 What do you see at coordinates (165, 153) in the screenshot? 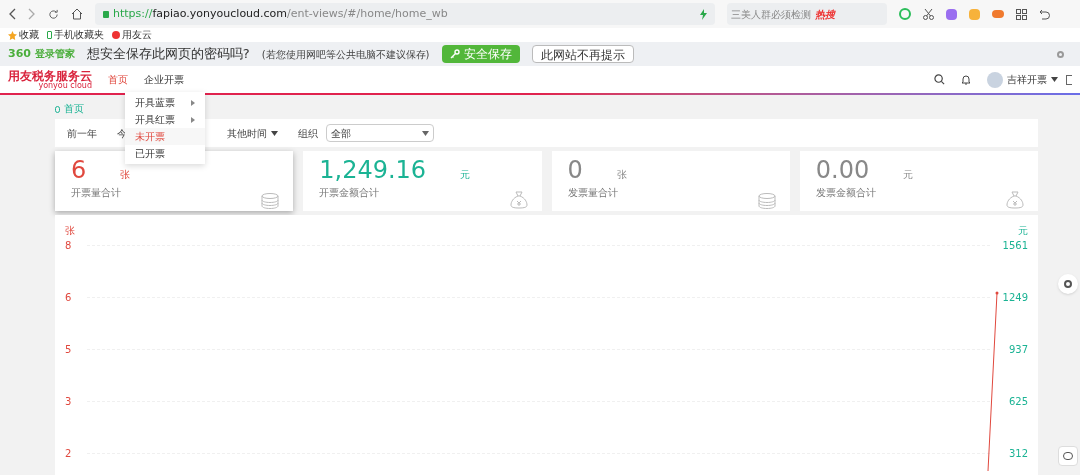
I see `menu-item: 已开票` at bounding box center [165, 153].